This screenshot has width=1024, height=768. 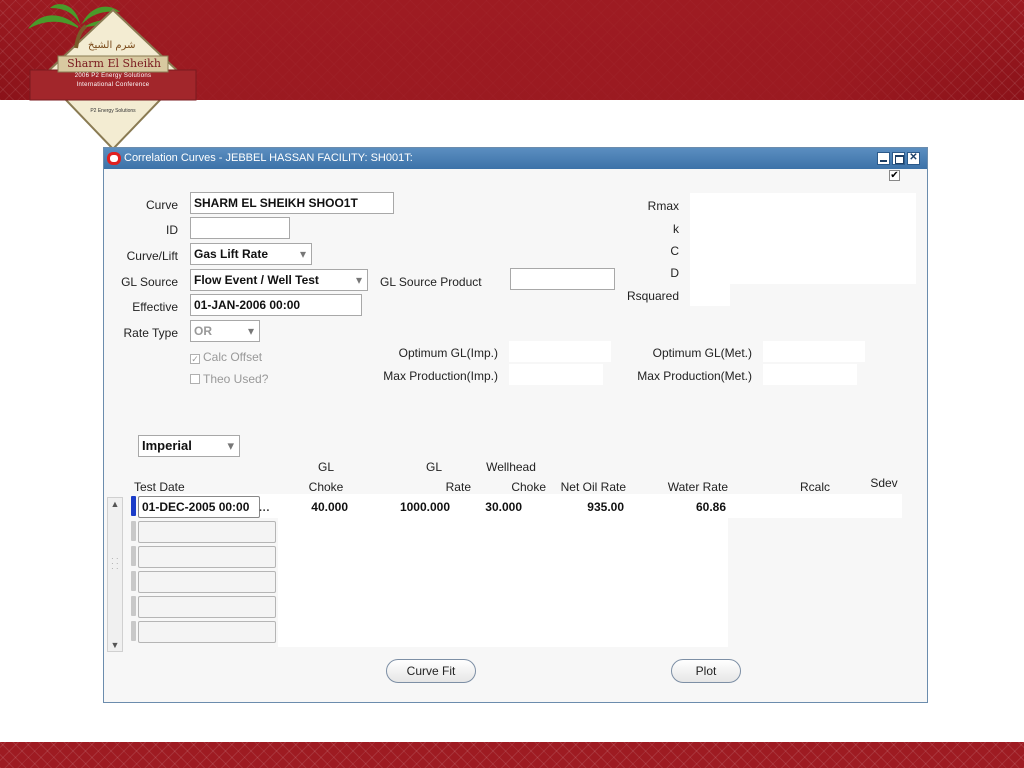 What do you see at coordinates (883, 158) in the screenshot?
I see `minimize-icon` at bounding box center [883, 158].